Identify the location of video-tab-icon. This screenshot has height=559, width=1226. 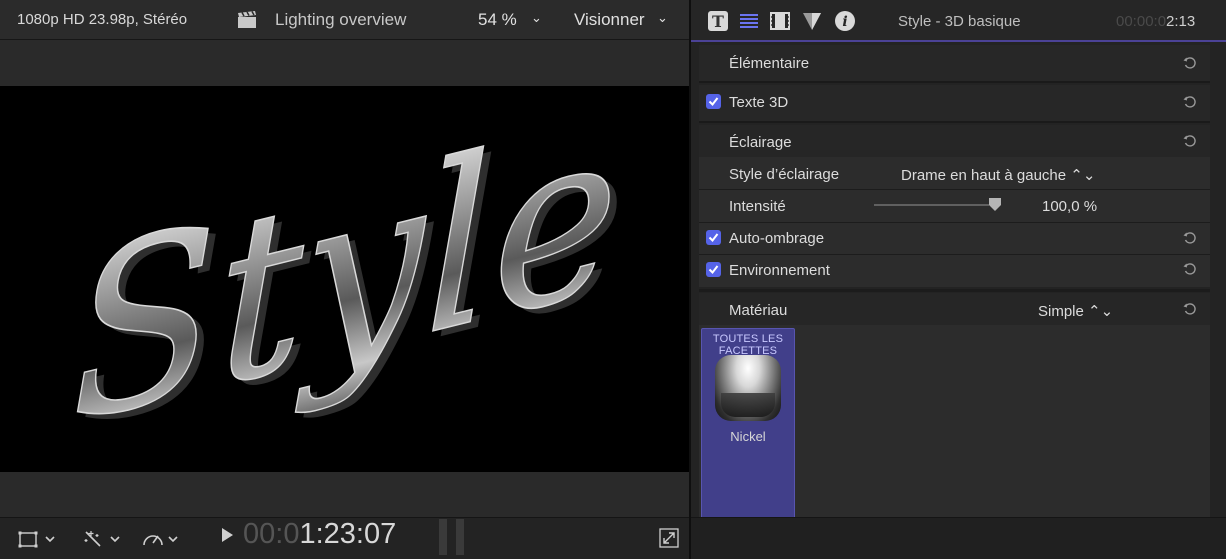
(780, 21).